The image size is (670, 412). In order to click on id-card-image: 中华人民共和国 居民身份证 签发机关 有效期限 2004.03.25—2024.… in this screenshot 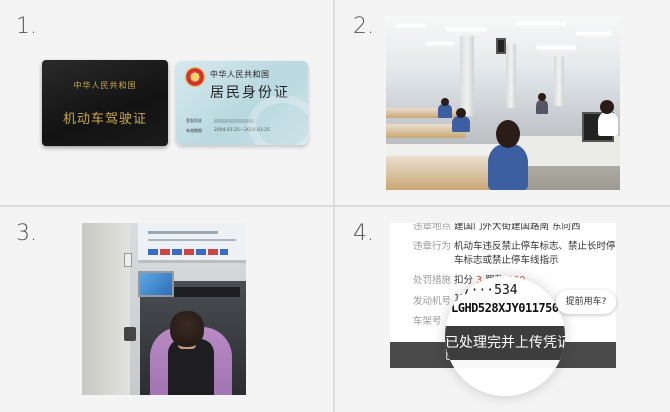, I will do `click(242, 103)`.